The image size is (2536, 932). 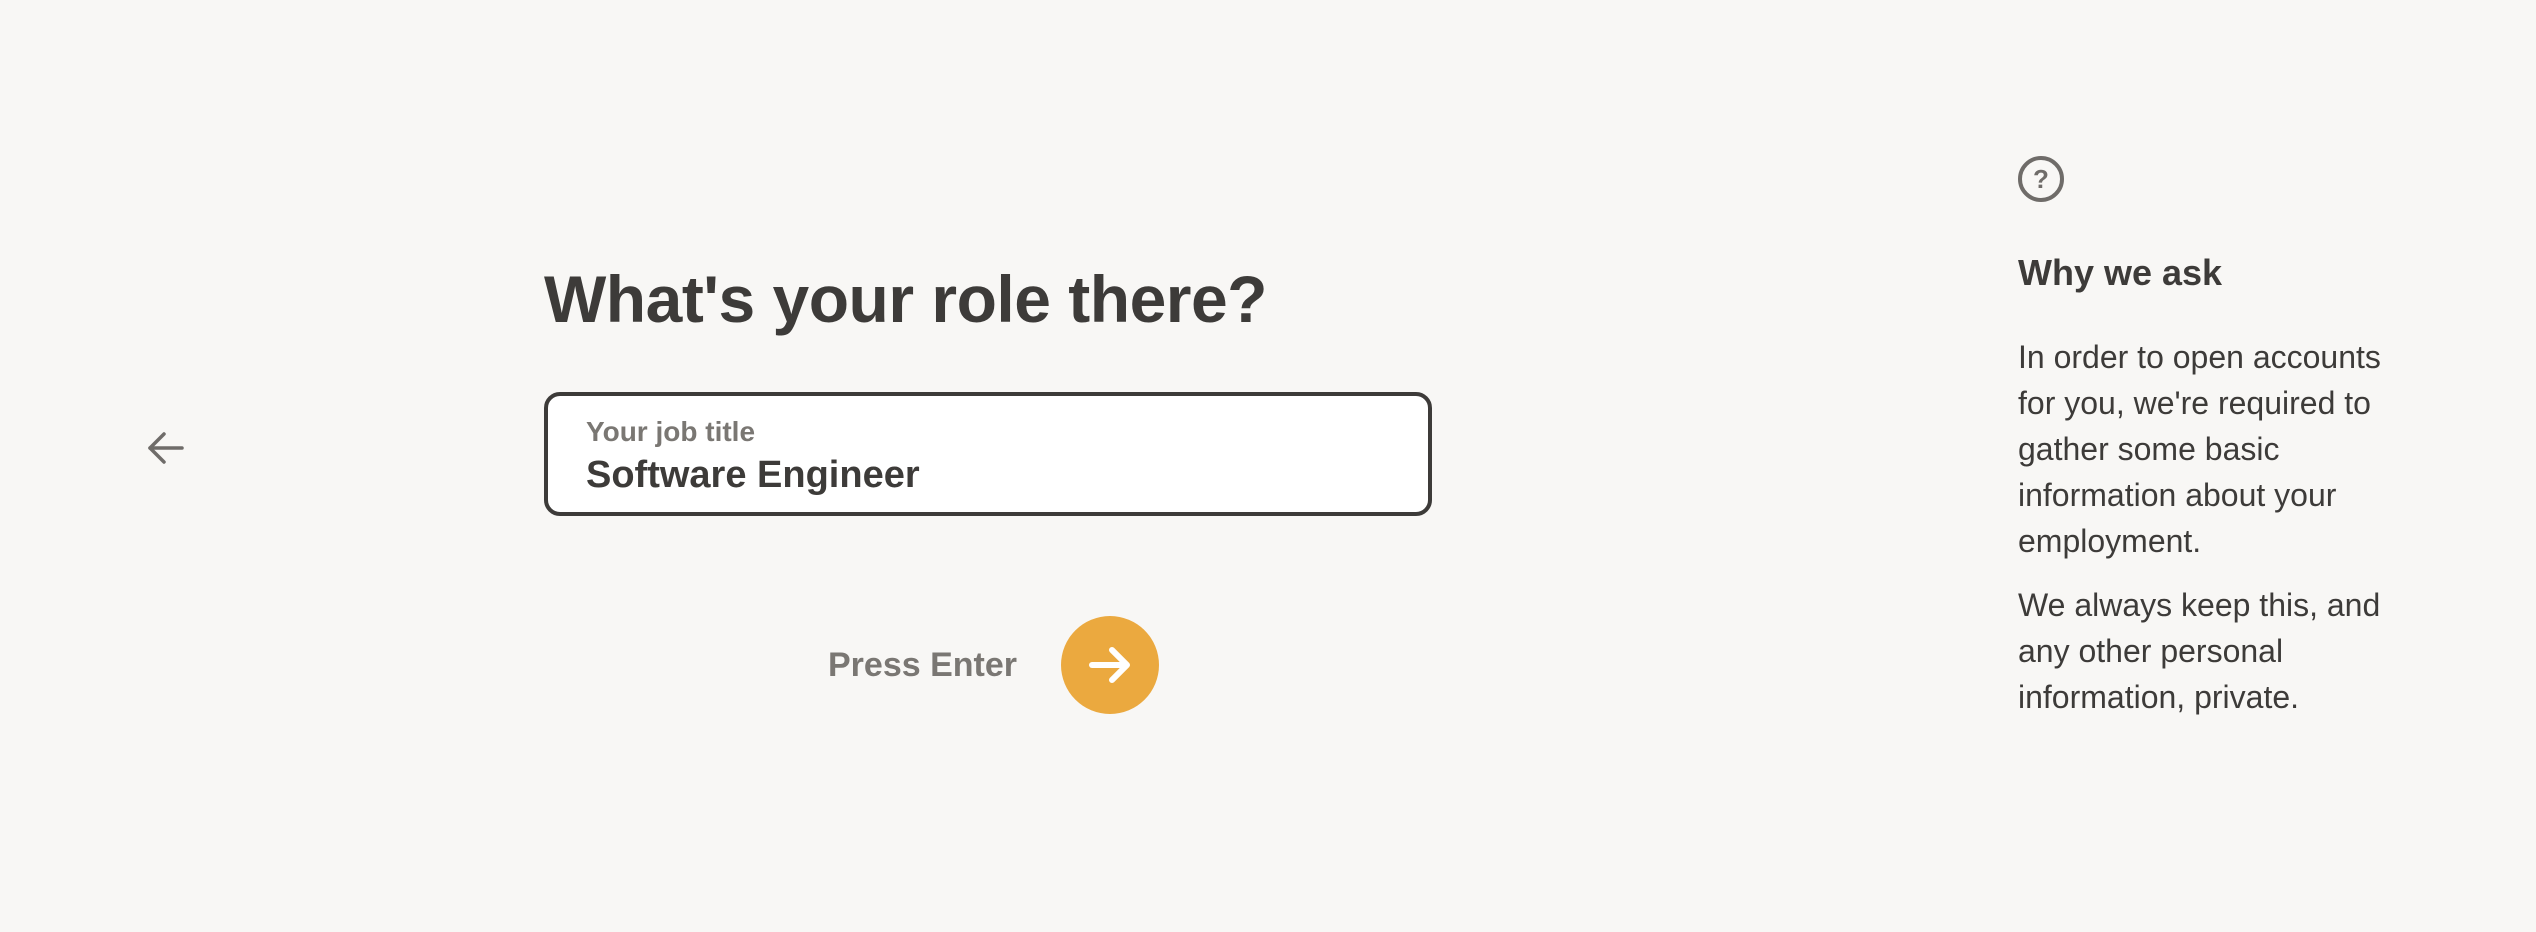 I want to click on next-button, so click(x=1110, y=665).